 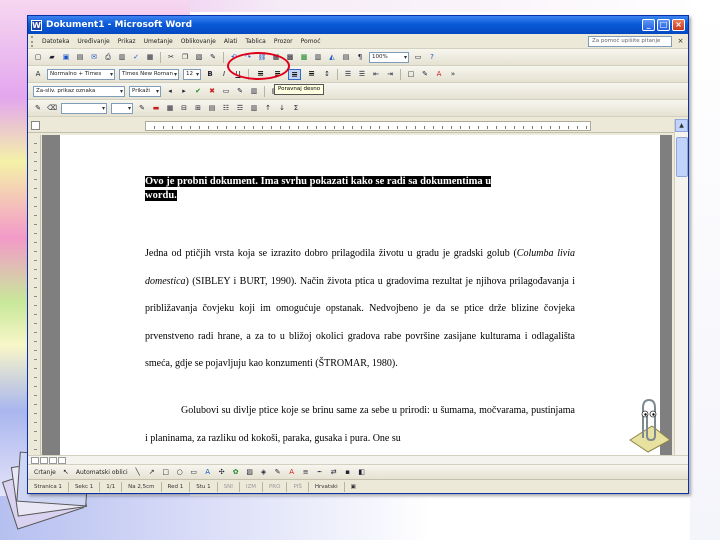 What do you see at coordinates (198, 108) in the screenshot?
I see `split-cells-icon: ⊞` at bounding box center [198, 108].